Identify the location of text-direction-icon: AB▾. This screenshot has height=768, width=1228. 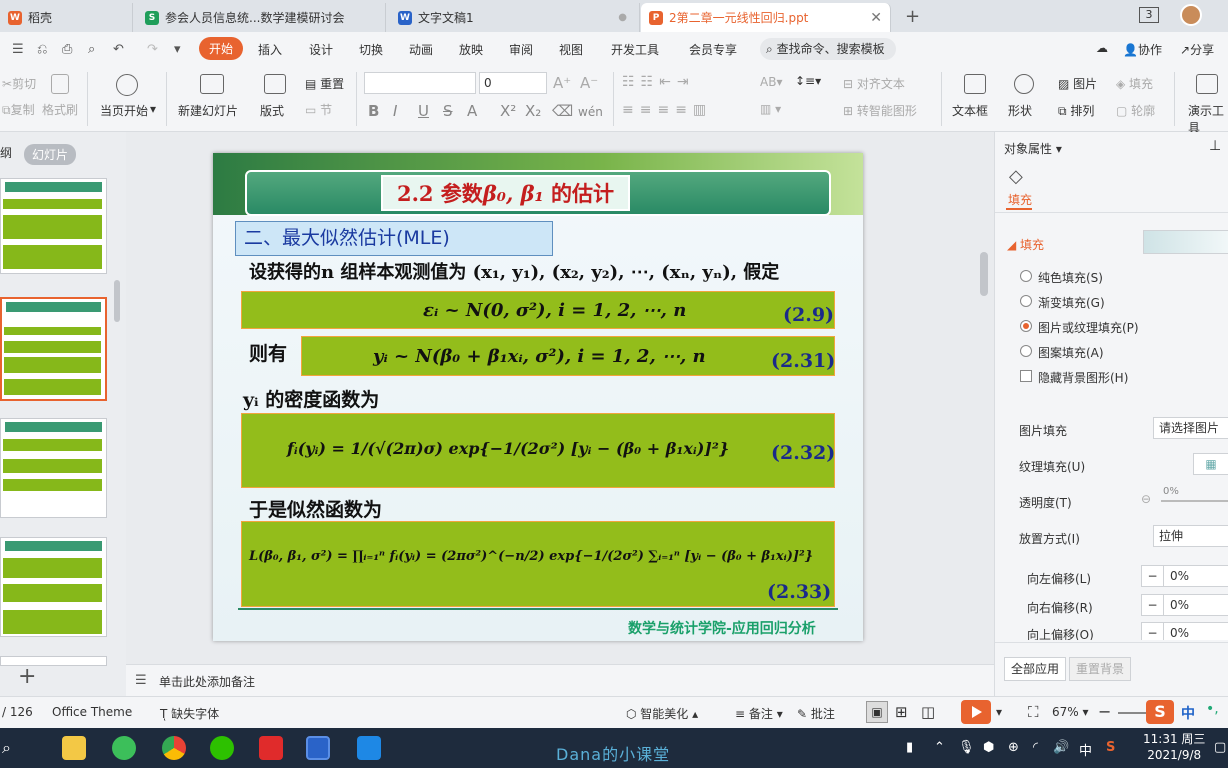
(771, 82).